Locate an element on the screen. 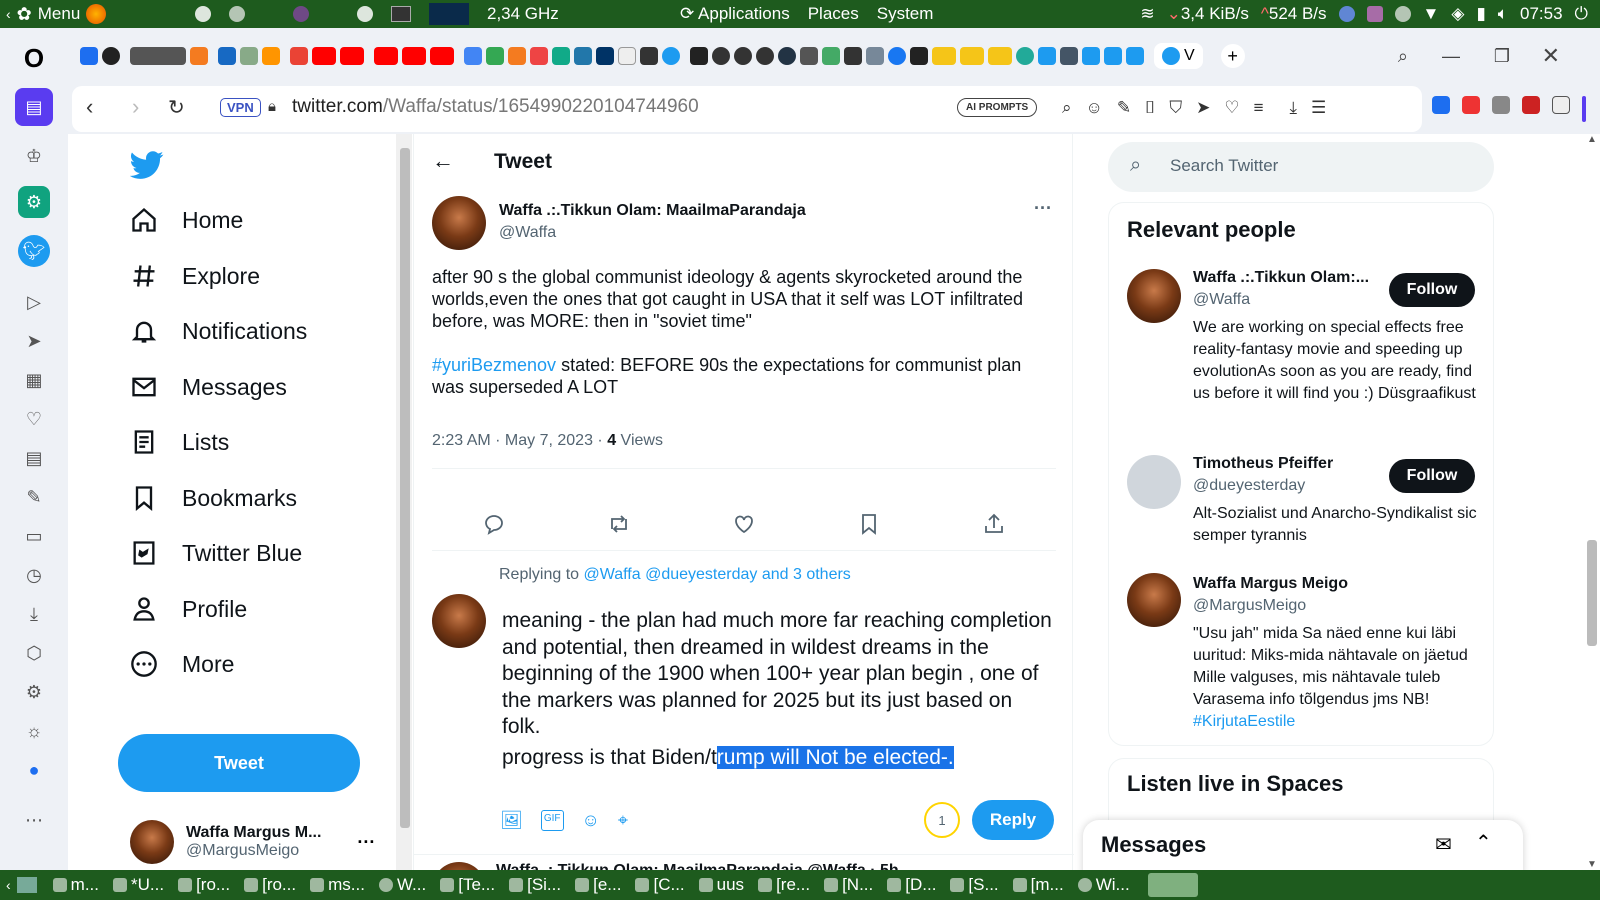 This screenshot has width=1600, height=900. camera-icon: ⌷ is located at coordinates (1150, 108).